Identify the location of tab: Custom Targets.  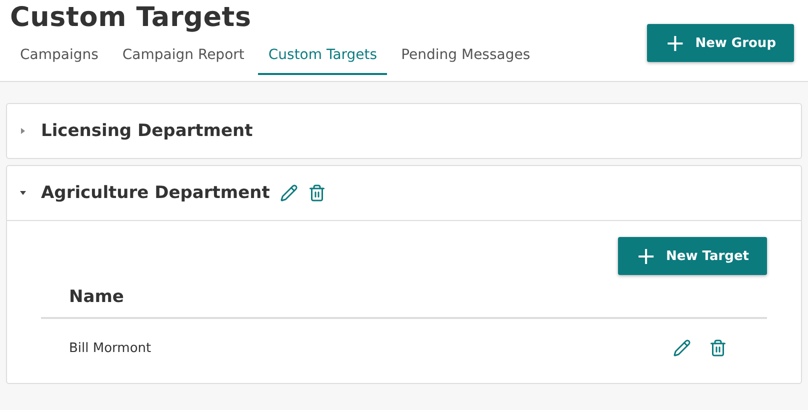
(323, 58).